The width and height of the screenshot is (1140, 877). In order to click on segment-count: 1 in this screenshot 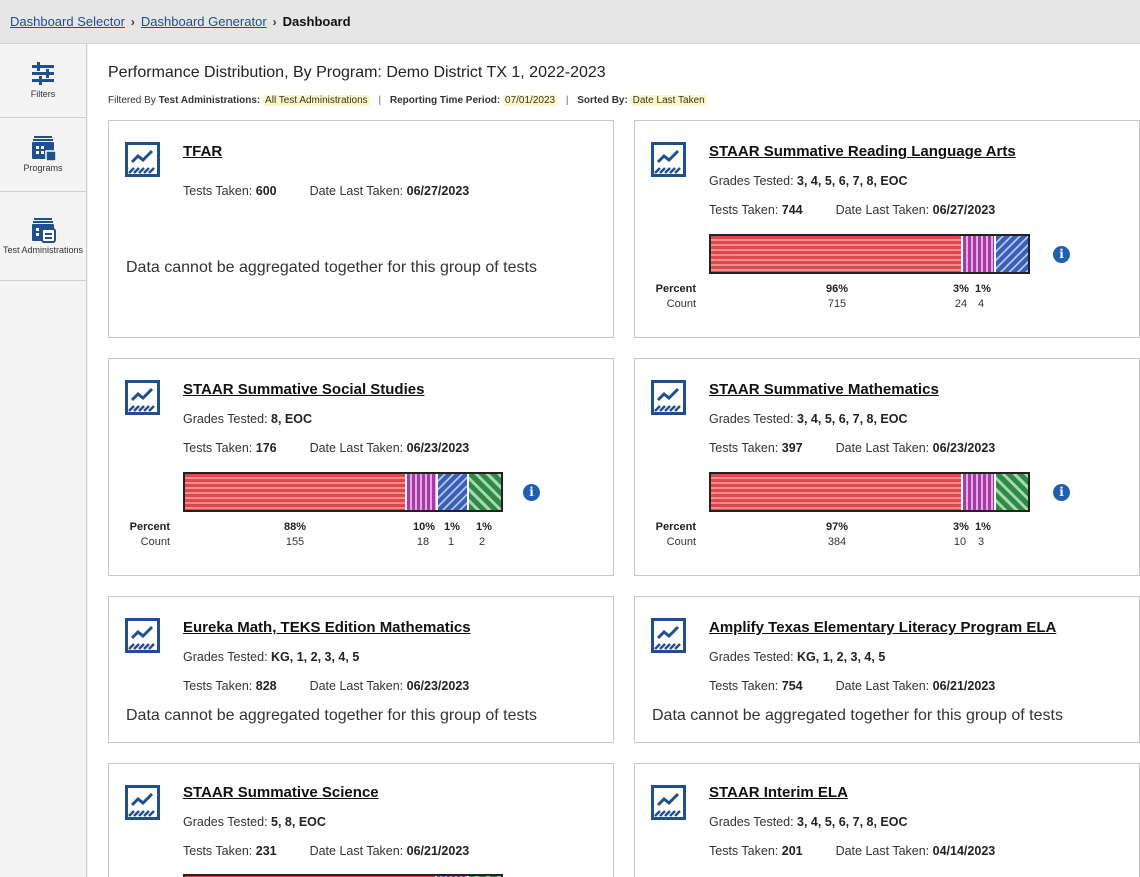, I will do `click(451, 542)`.